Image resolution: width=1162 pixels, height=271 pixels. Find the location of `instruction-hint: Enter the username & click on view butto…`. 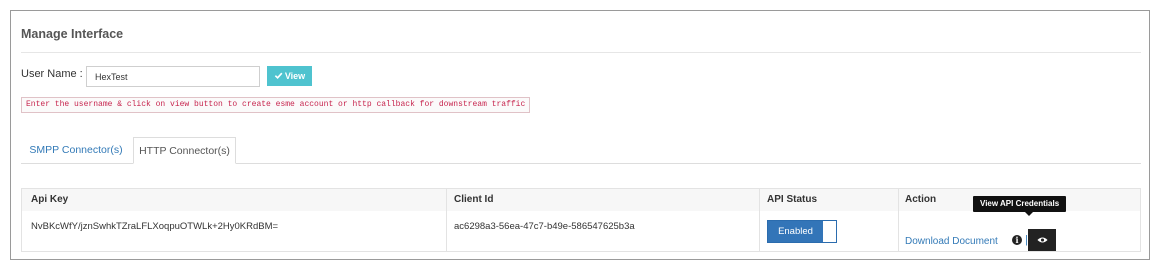

instruction-hint: Enter the username & click on view butto… is located at coordinates (276, 105).